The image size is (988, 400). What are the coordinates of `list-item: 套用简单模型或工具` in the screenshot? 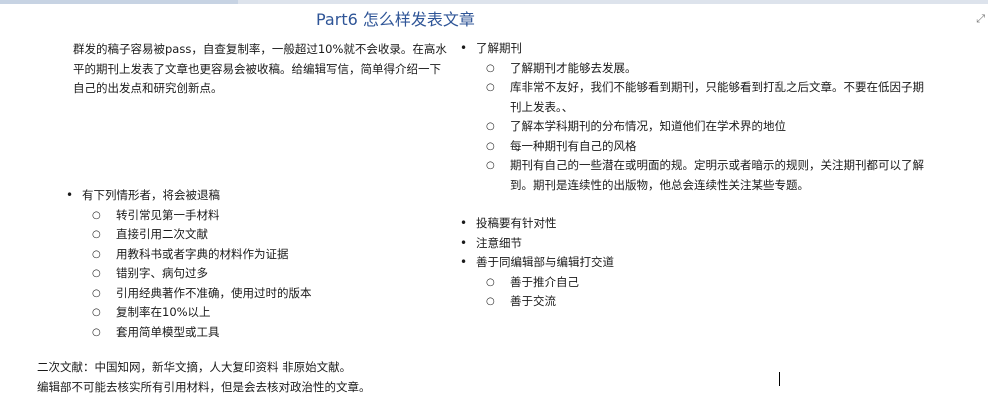 It's located at (265, 333).